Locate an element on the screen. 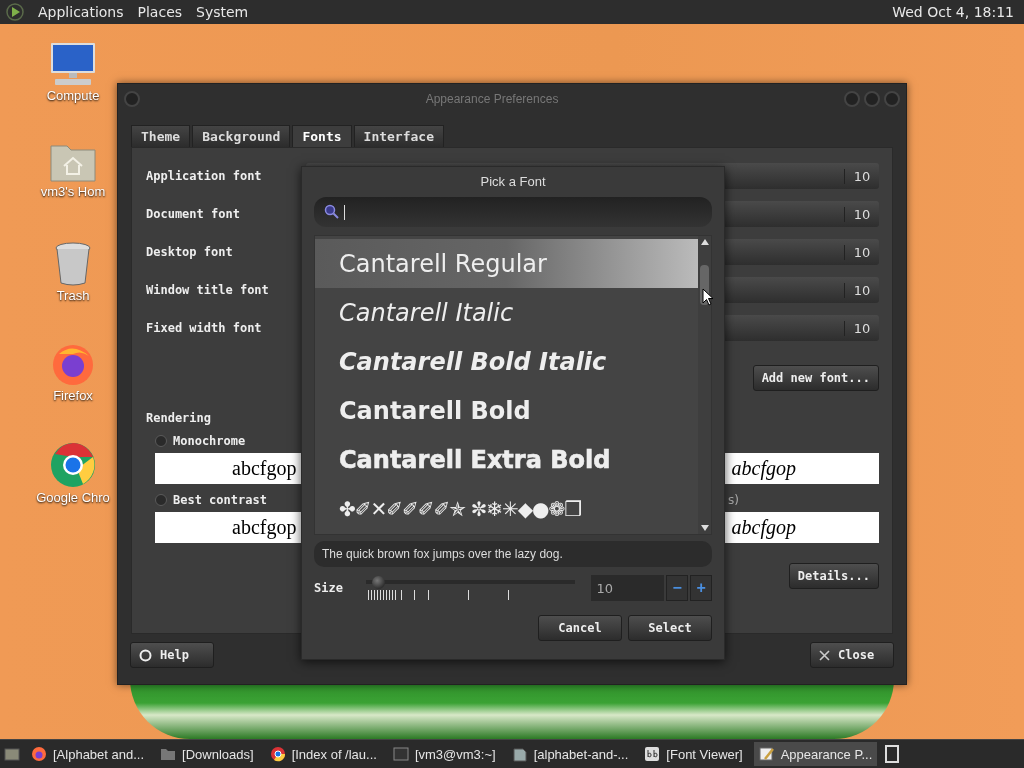 This screenshot has height=768, width=1024. taskbar-label: [Font Viewer] is located at coordinates (704, 754).